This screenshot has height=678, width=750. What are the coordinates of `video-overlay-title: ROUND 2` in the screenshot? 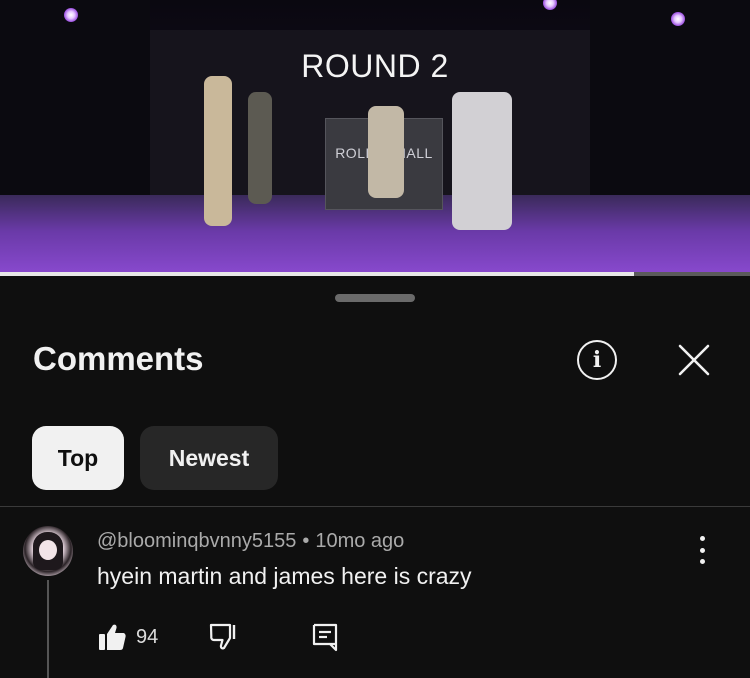 It's located at (375, 66).